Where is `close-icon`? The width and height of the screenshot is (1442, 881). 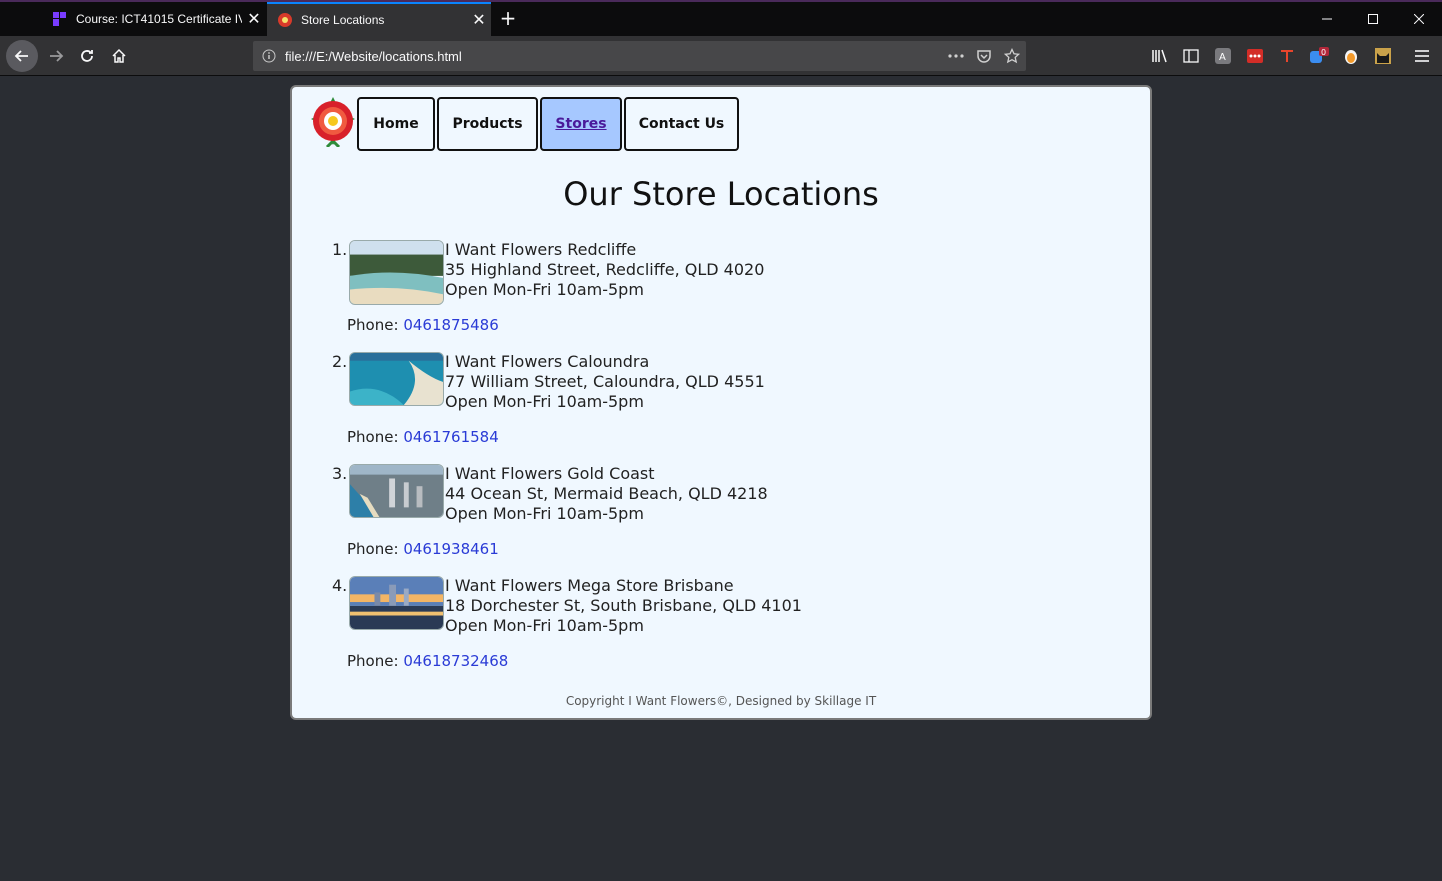
close-icon is located at coordinates (1419, 19).